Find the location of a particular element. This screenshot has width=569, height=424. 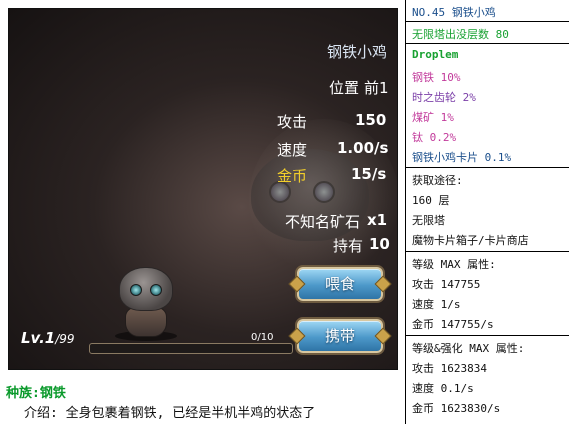

drop-item: 时之齿轮 2% is located at coordinates (444, 97).